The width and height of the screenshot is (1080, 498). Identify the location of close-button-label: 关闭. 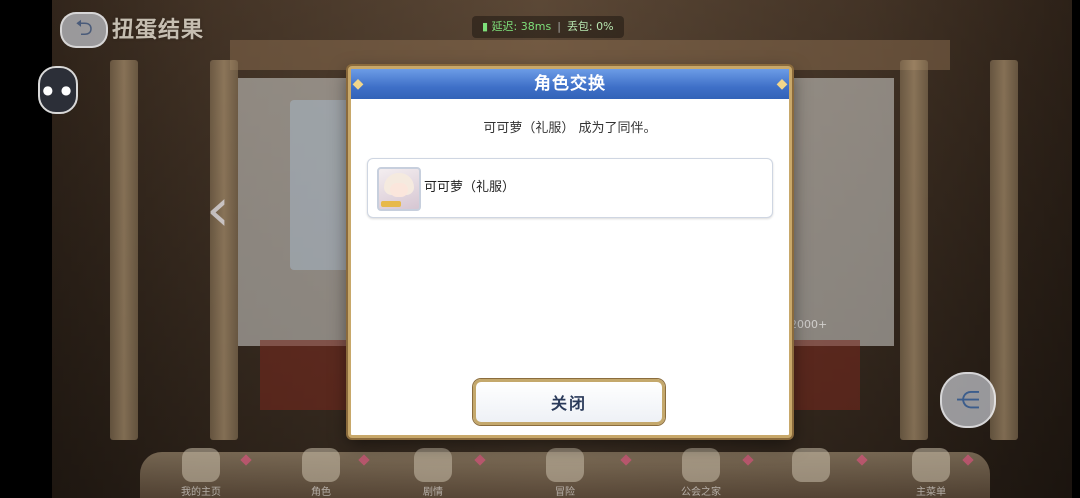
(568, 403).